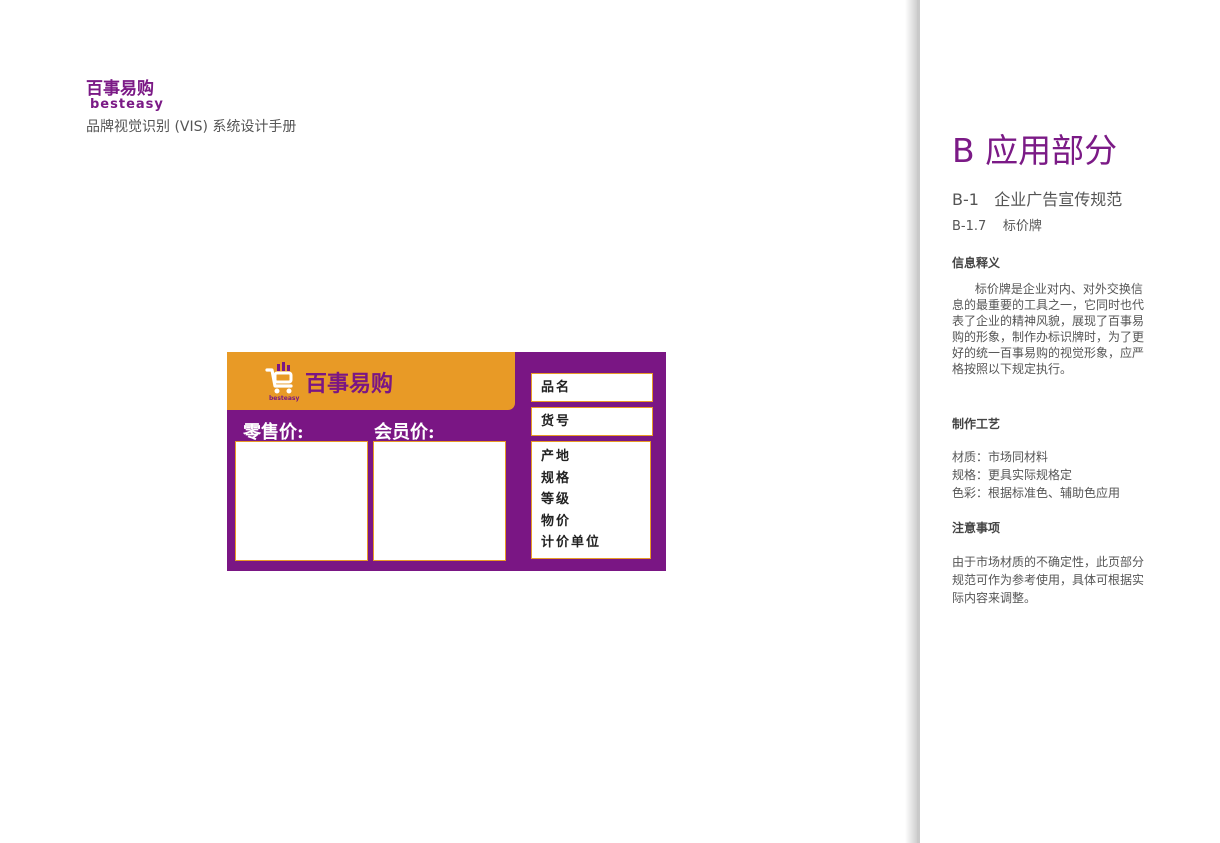  I want to click on color-line: 色彩：根据标准色、辅助色应用, so click(1036, 493).